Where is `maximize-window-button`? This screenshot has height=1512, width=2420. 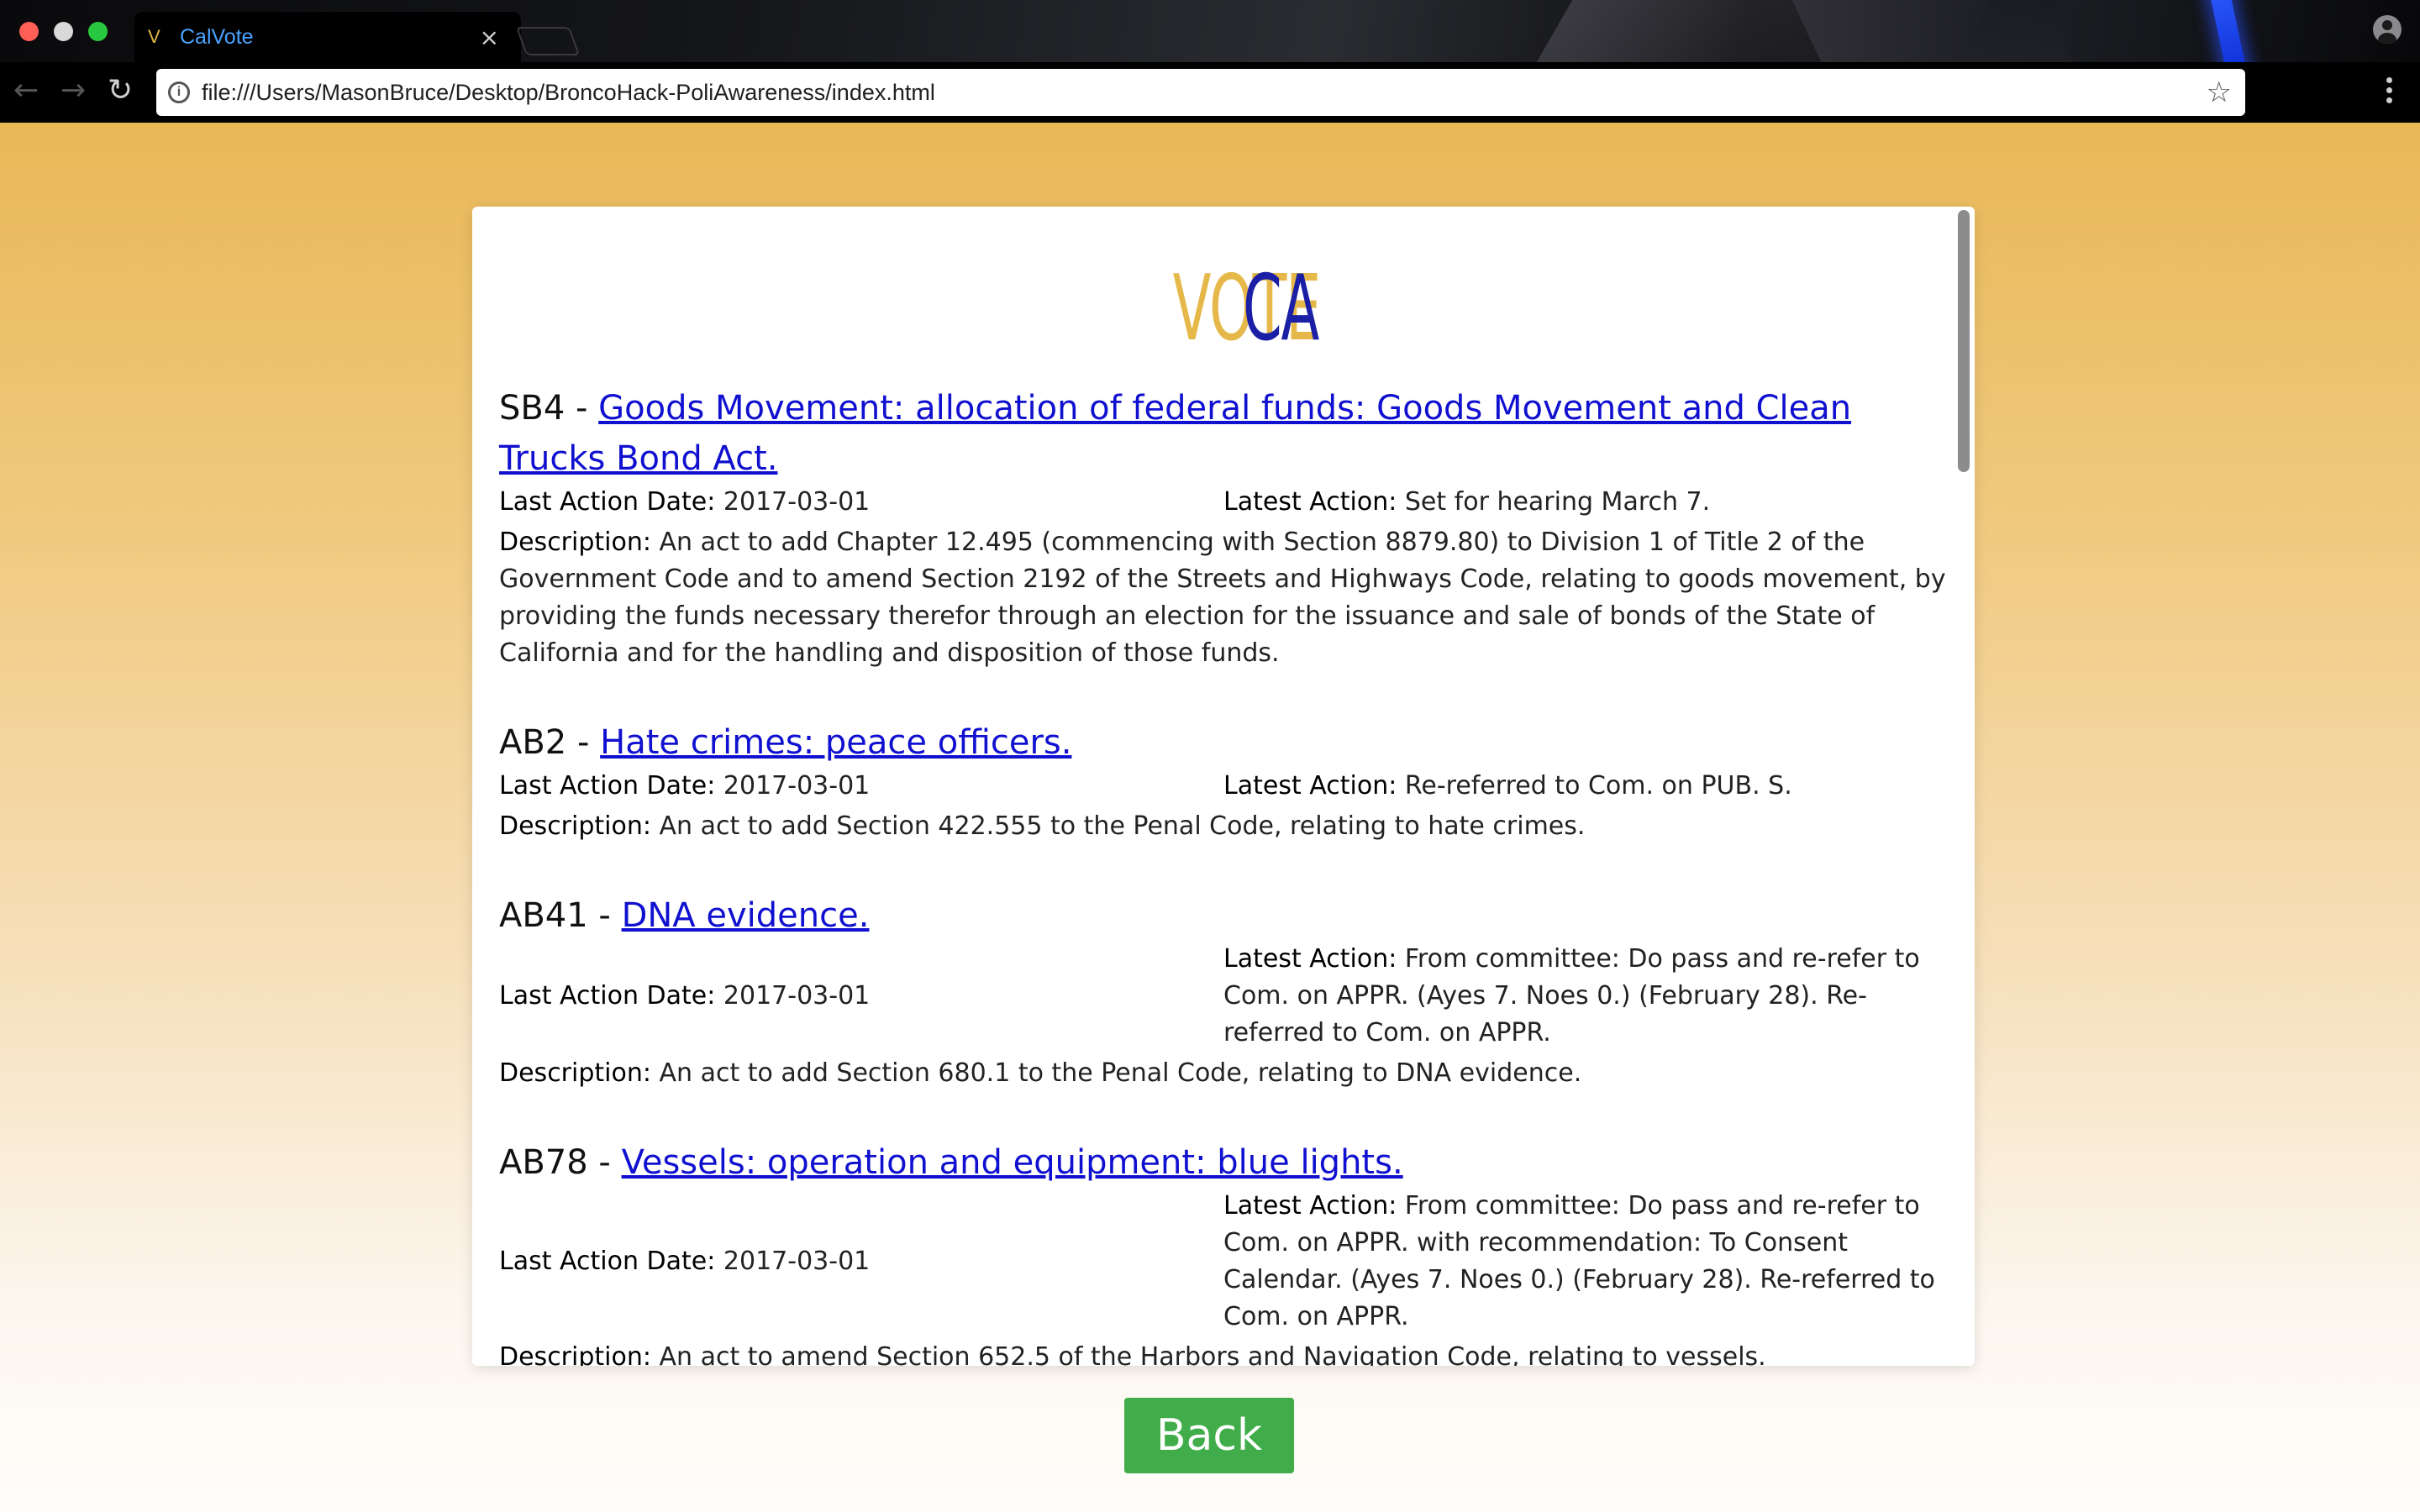
maximize-window-button is located at coordinates (98, 31).